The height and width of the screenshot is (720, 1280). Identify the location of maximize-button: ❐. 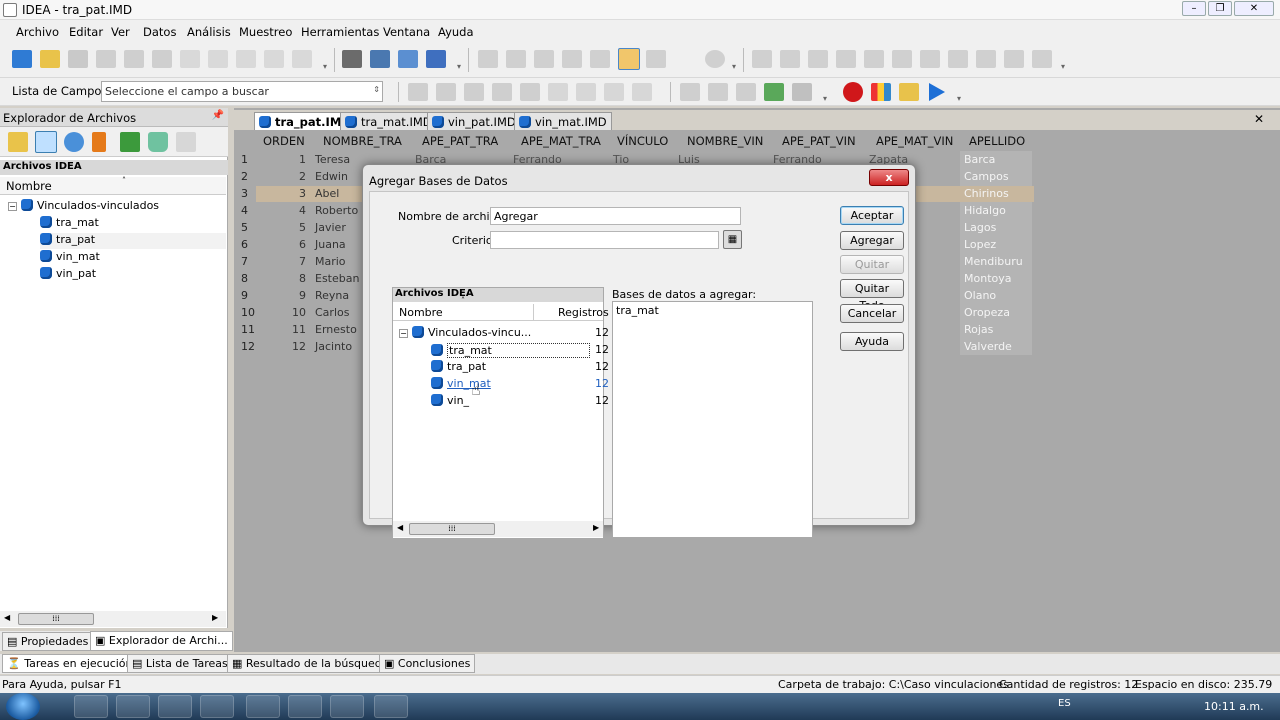
(1220, 8).